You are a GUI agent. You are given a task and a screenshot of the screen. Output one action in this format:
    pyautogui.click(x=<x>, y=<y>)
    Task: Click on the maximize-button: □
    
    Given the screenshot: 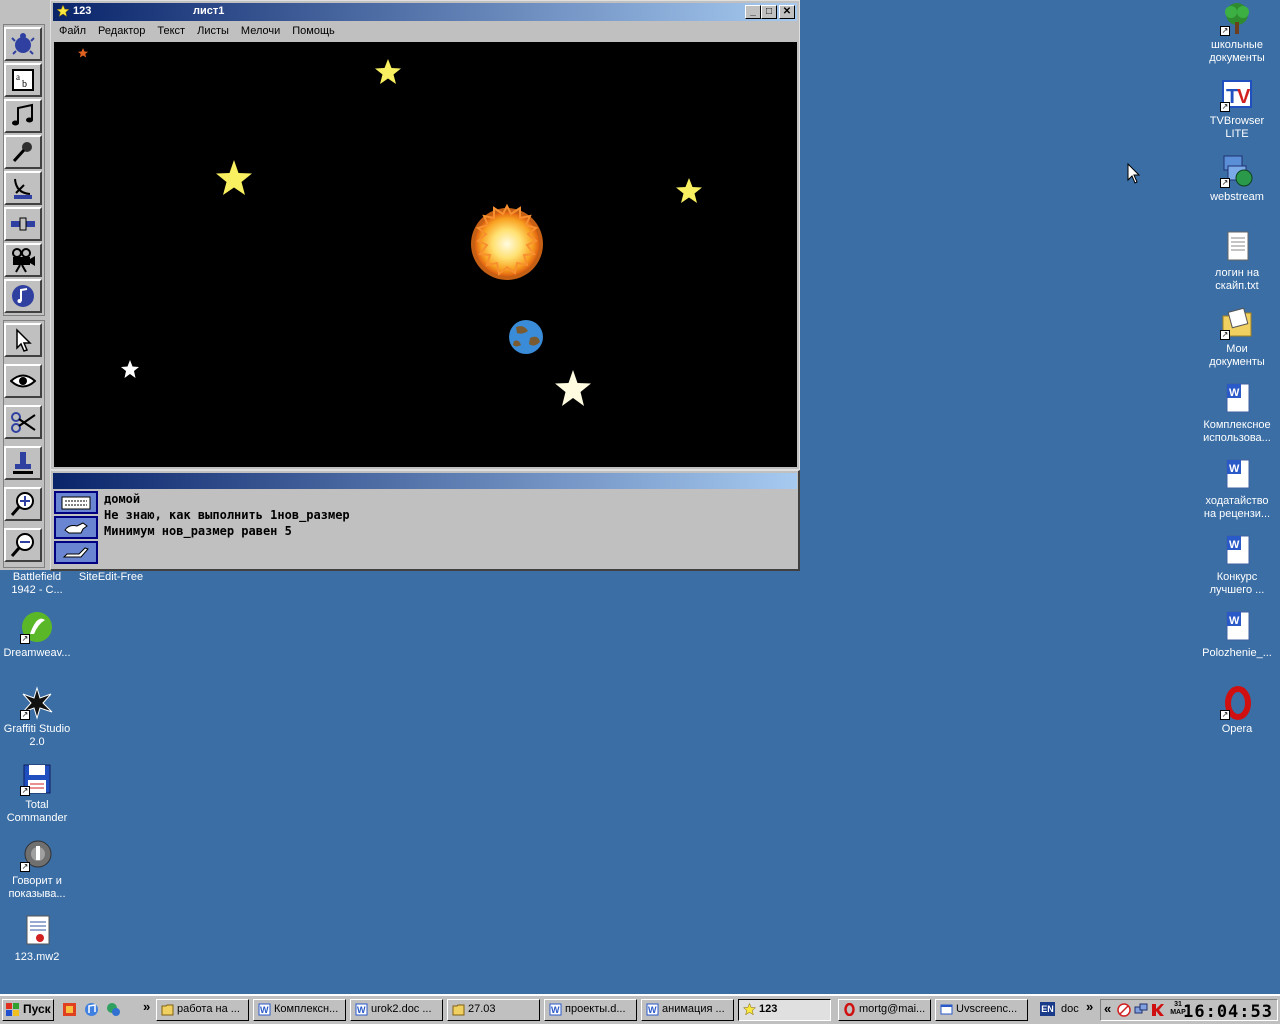 What is the action you would take?
    pyautogui.click(x=769, y=12)
    